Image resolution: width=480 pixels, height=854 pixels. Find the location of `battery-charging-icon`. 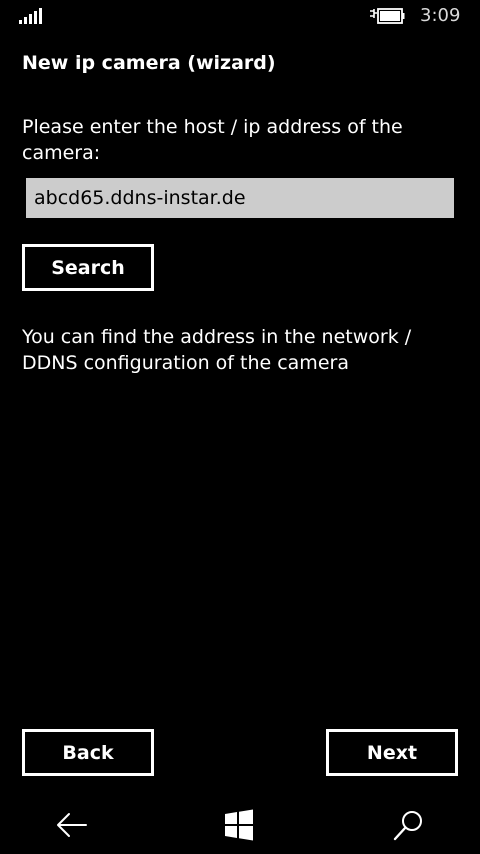

battery-charging-icon is located at coordinates (387, 16).